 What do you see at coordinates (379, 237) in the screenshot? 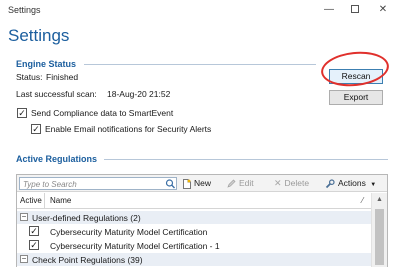
I see `scroll-thumb` at bounding box center [379, 237].